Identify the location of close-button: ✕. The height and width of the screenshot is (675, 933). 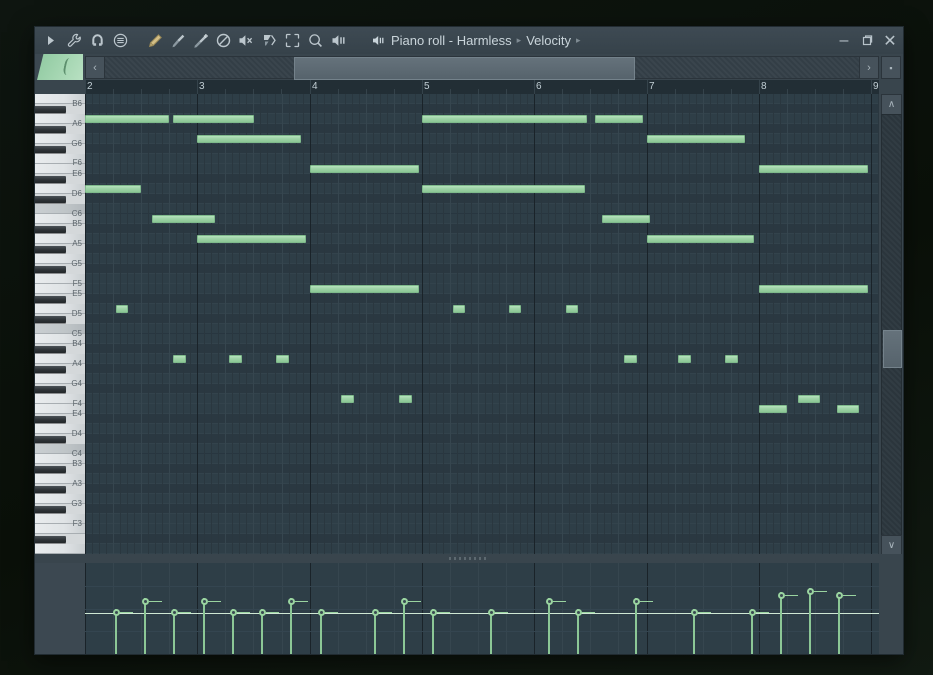
(890, 41).